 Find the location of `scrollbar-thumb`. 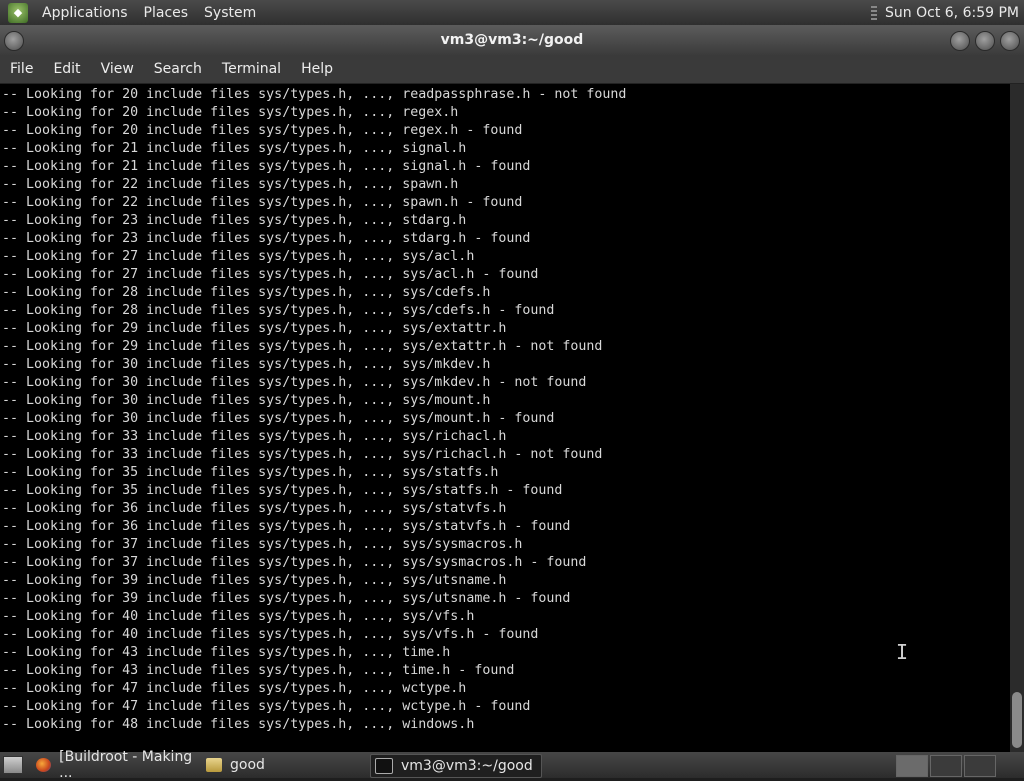

scrollbar-thumb is located at coordinates (1017, 720).